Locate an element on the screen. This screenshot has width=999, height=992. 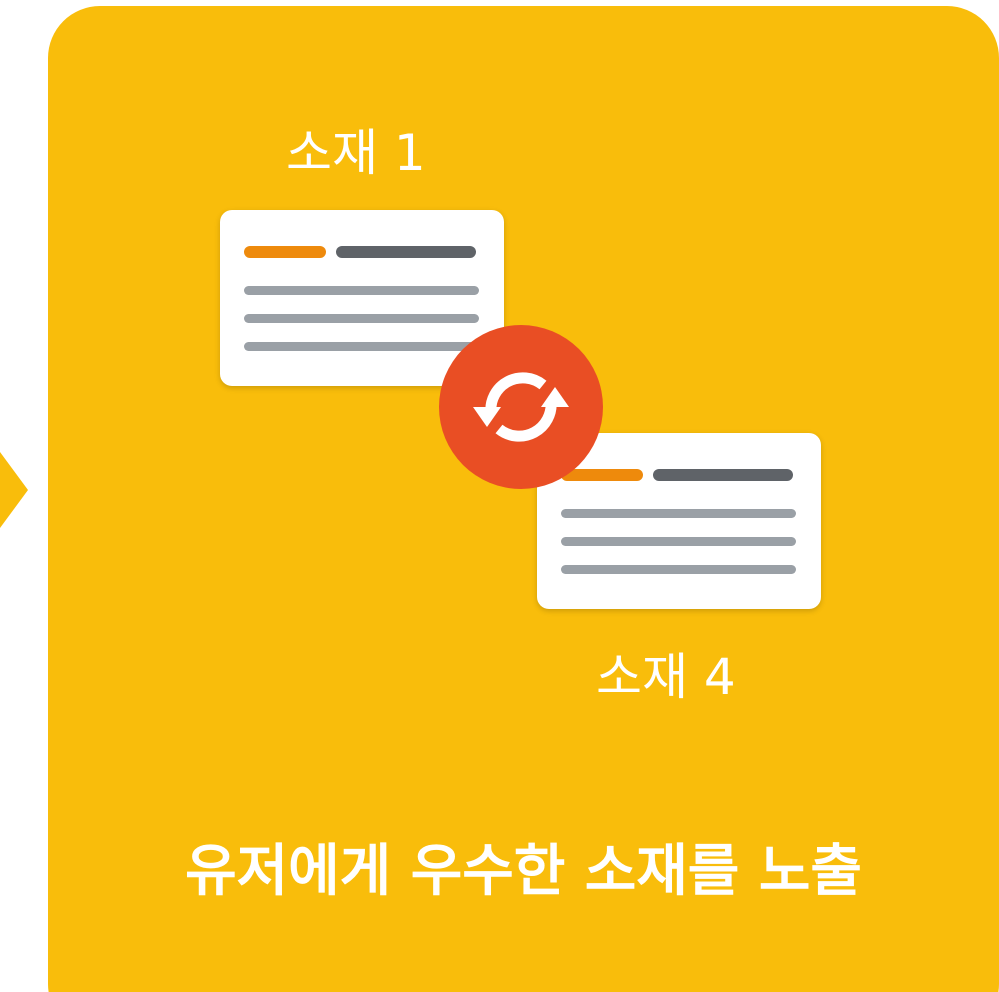
creative-4-label: 소재 4 is located at coordinates (666, 677).